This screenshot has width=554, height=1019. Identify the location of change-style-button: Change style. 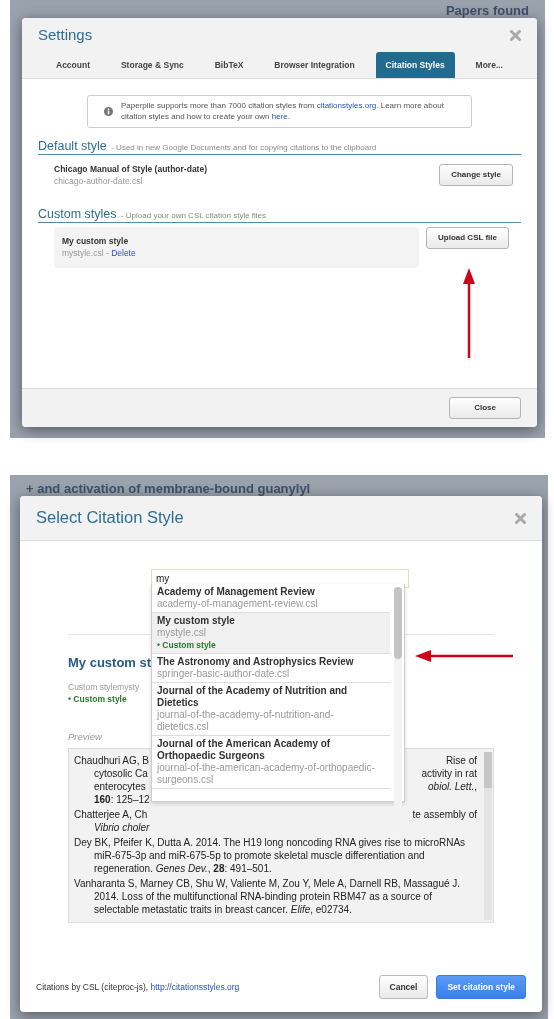
(476, 175).